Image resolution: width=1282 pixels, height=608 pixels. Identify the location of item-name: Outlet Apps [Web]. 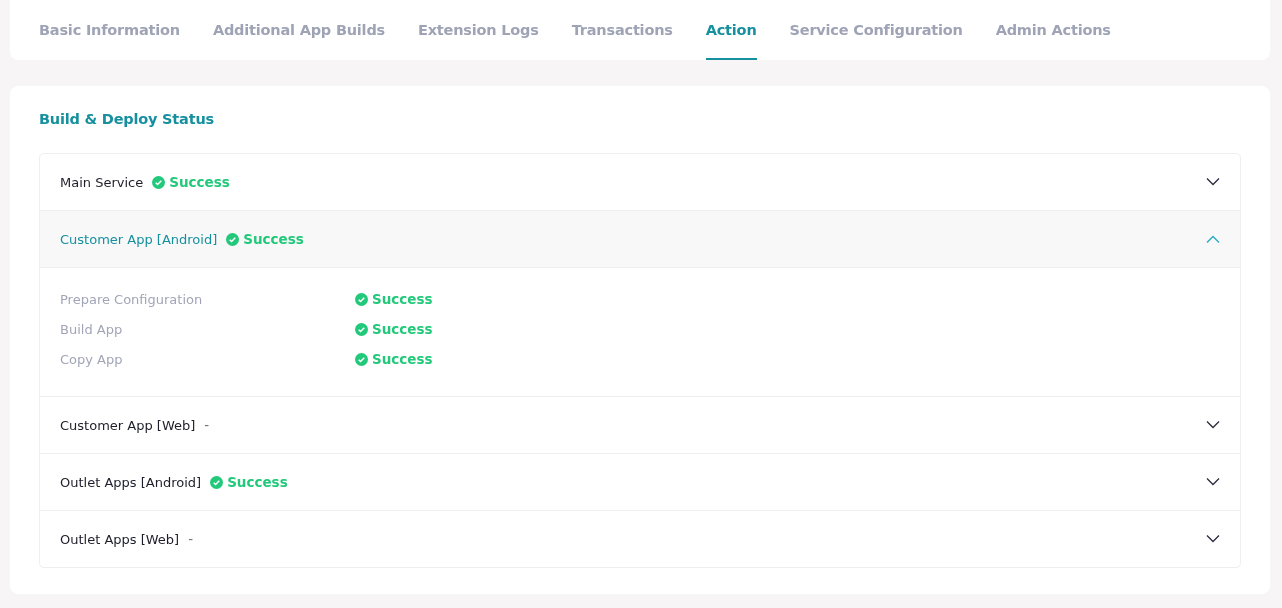
(120, 539).